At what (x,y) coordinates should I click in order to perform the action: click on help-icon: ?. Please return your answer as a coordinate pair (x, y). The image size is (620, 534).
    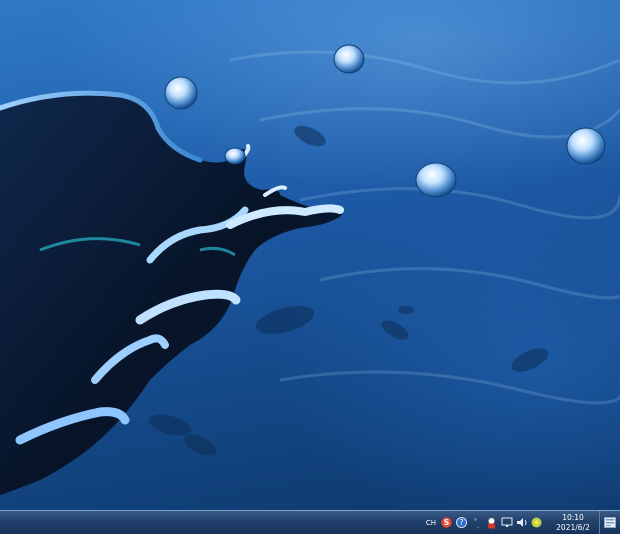
    Looking at the image, I should click on (461, 523).